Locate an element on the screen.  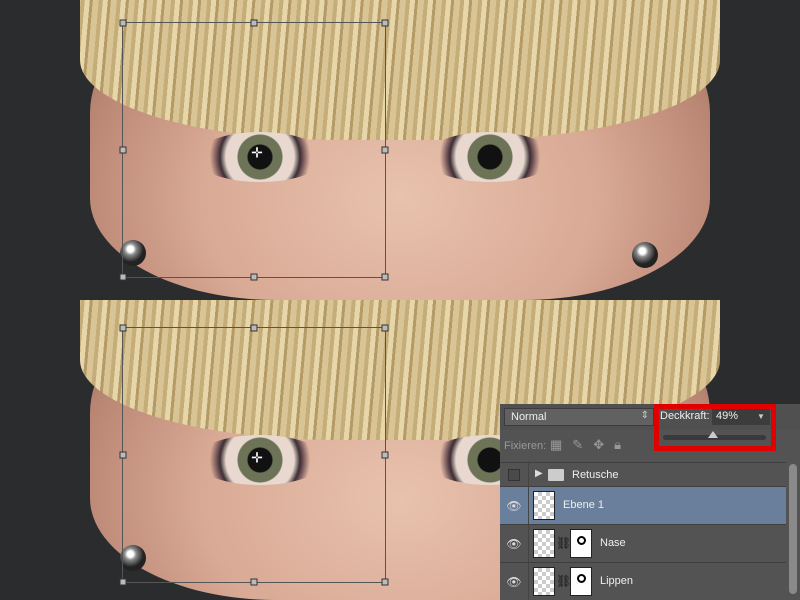
highlight-box is located at coordinates (715, 427).